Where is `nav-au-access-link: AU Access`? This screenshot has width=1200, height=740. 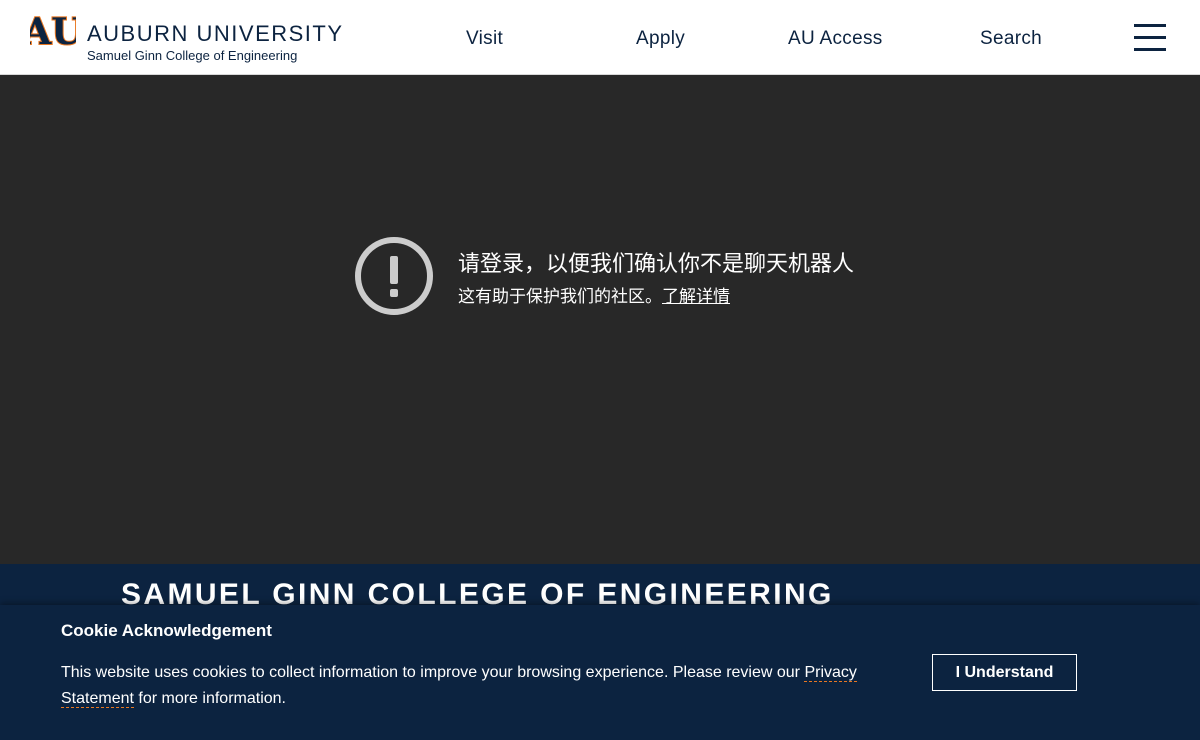
nav-au-access-link: AU Access is located at coordinates (835, 39).